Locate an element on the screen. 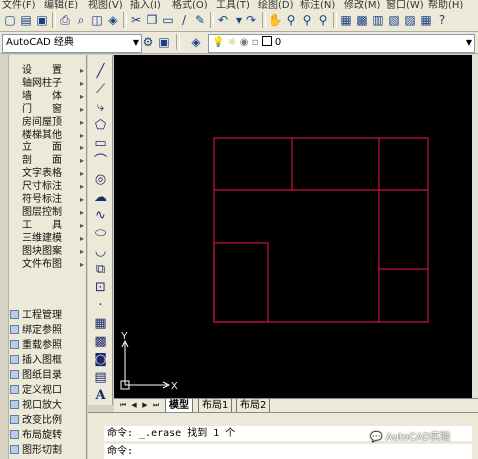 The width and height of the screenshot is (478, 459). next-tab-icon: ▶ is located at coordinates (145, 405).